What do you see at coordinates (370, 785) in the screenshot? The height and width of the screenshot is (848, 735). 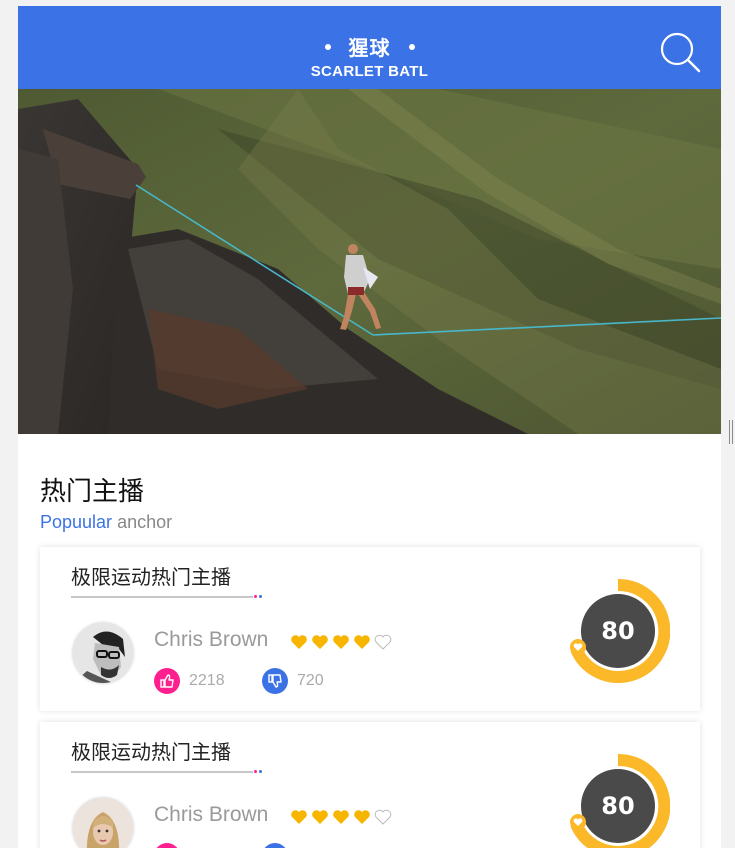 I see `anchor-card-2: 极限运动热门主播 Chris Brown 80` at bounding box center [370, 785].